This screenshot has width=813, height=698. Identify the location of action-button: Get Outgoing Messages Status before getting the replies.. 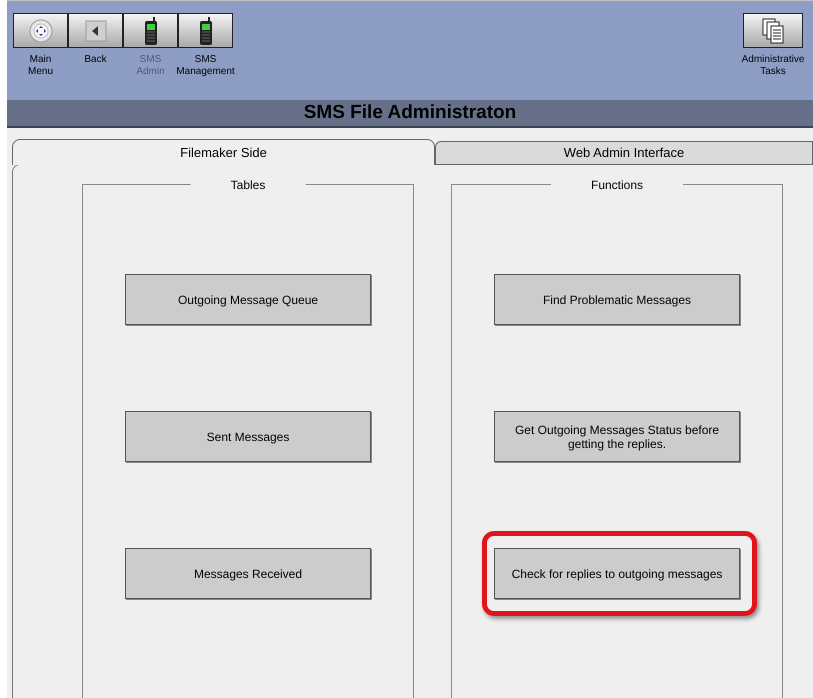
(617, 436).